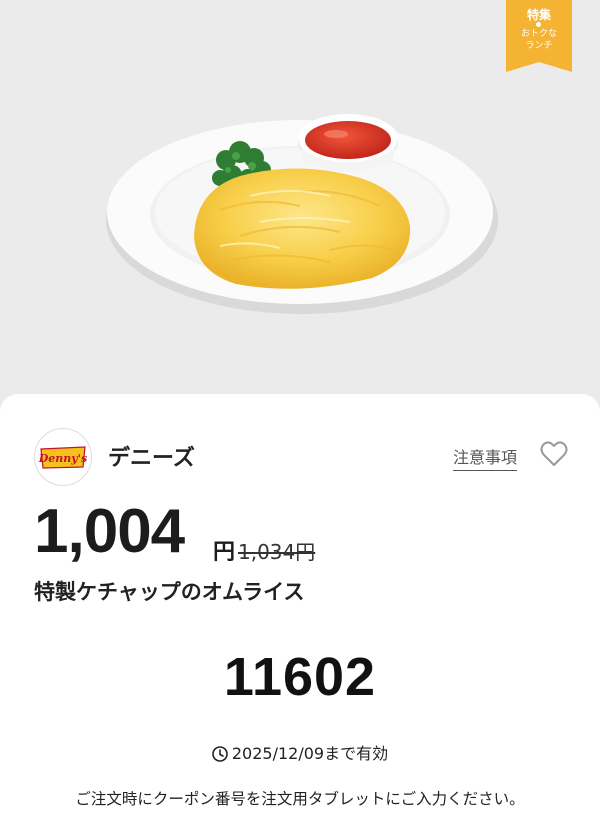  What do you see at coordinates (538, 15) in the screenshot?
I see `ribbon-title: 特集` at bounding box center [538, 15].